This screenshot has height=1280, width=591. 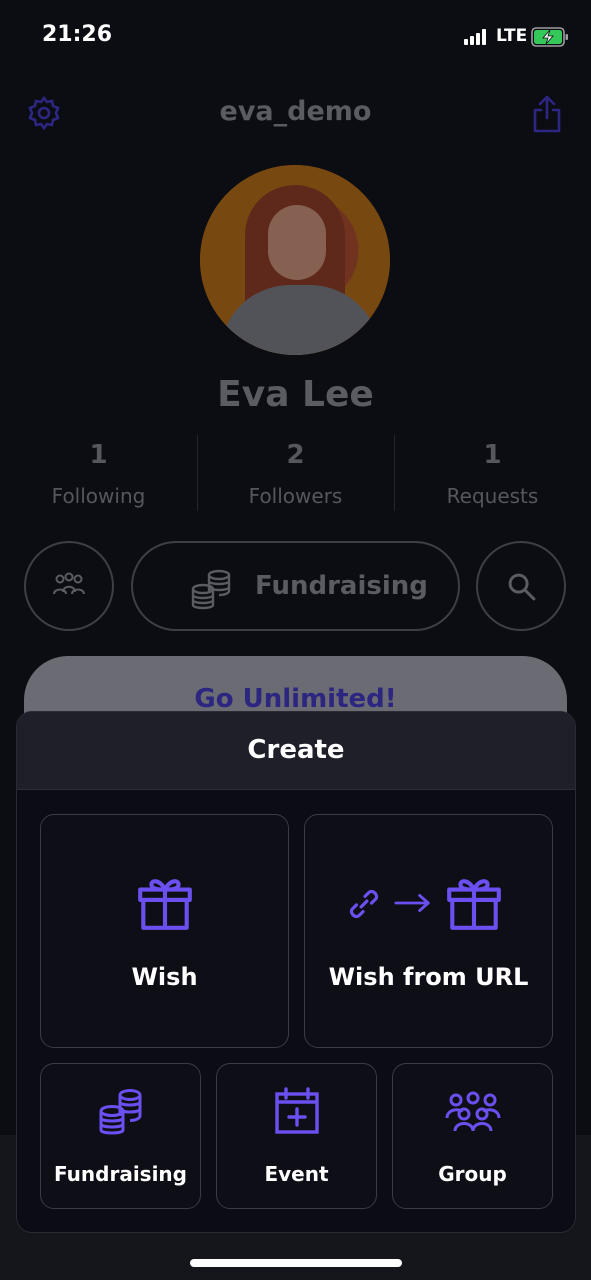 I want to click on group-label: Group, so click(x=472, y=1174).